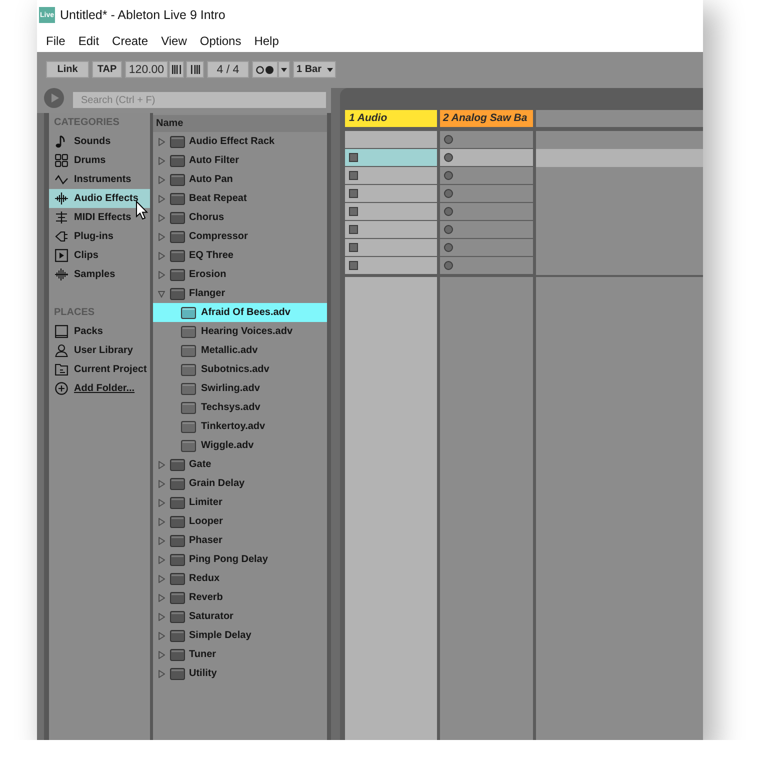 This screenshot has height=783, width=784. Describe the element at coordinates (240, 540) in the screenshot. I see `browser-item: Phaser` at that location.